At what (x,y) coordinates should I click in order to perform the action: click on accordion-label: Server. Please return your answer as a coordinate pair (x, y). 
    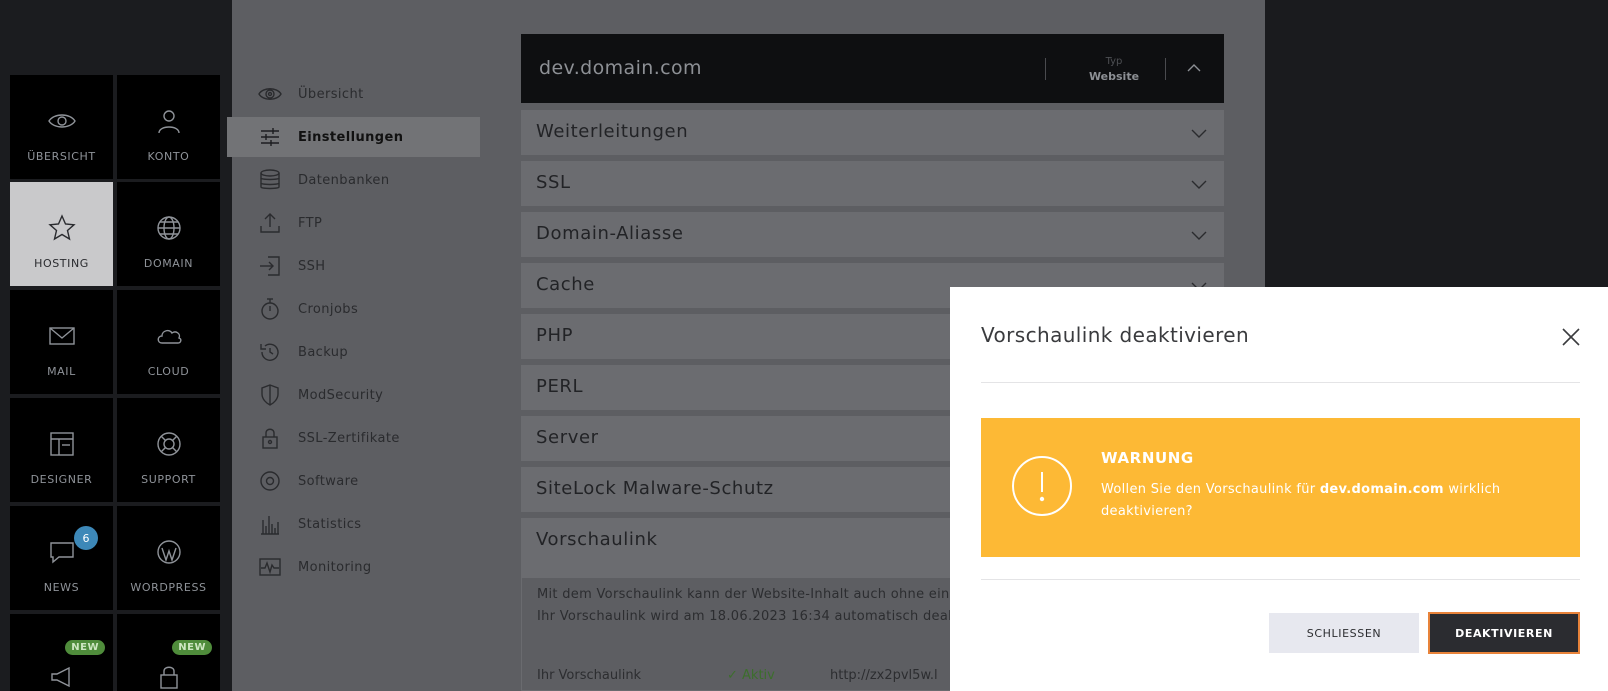
    Looking at the image, I should click on (567, 437).